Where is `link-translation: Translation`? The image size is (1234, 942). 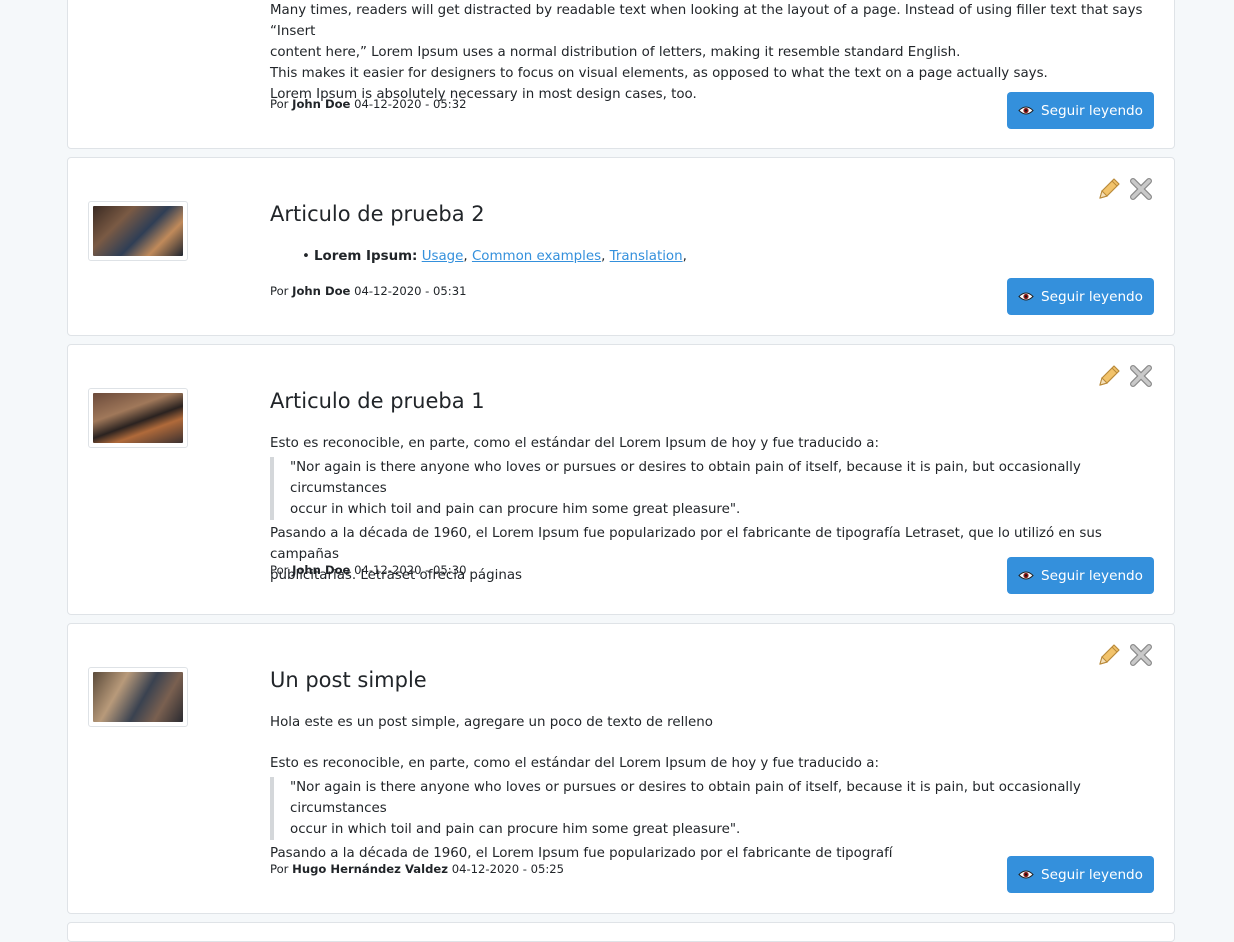
link-translation: Translation is located at coordinates (646, 256).